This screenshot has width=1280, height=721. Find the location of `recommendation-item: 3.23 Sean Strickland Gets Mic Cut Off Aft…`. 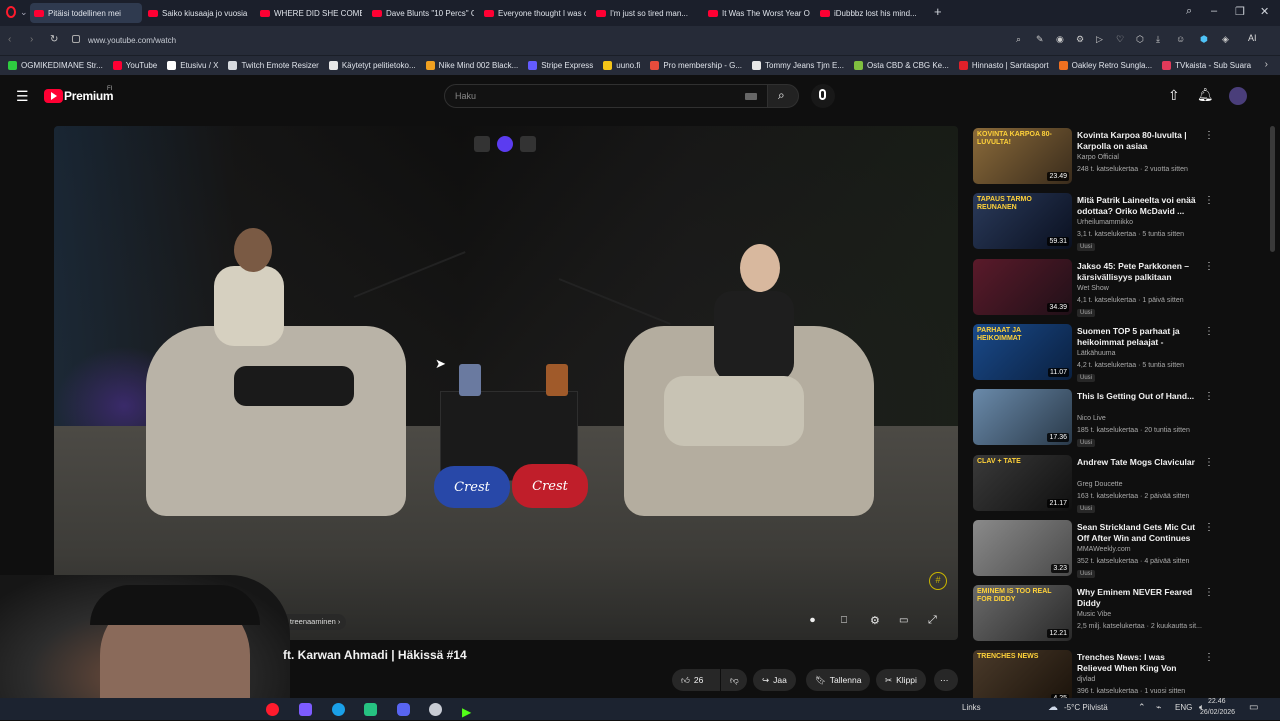

recommendation-item: 3.23 Sean Strickland Gets Mic Cut Off Aft… is located at coordinates (1123, 549).